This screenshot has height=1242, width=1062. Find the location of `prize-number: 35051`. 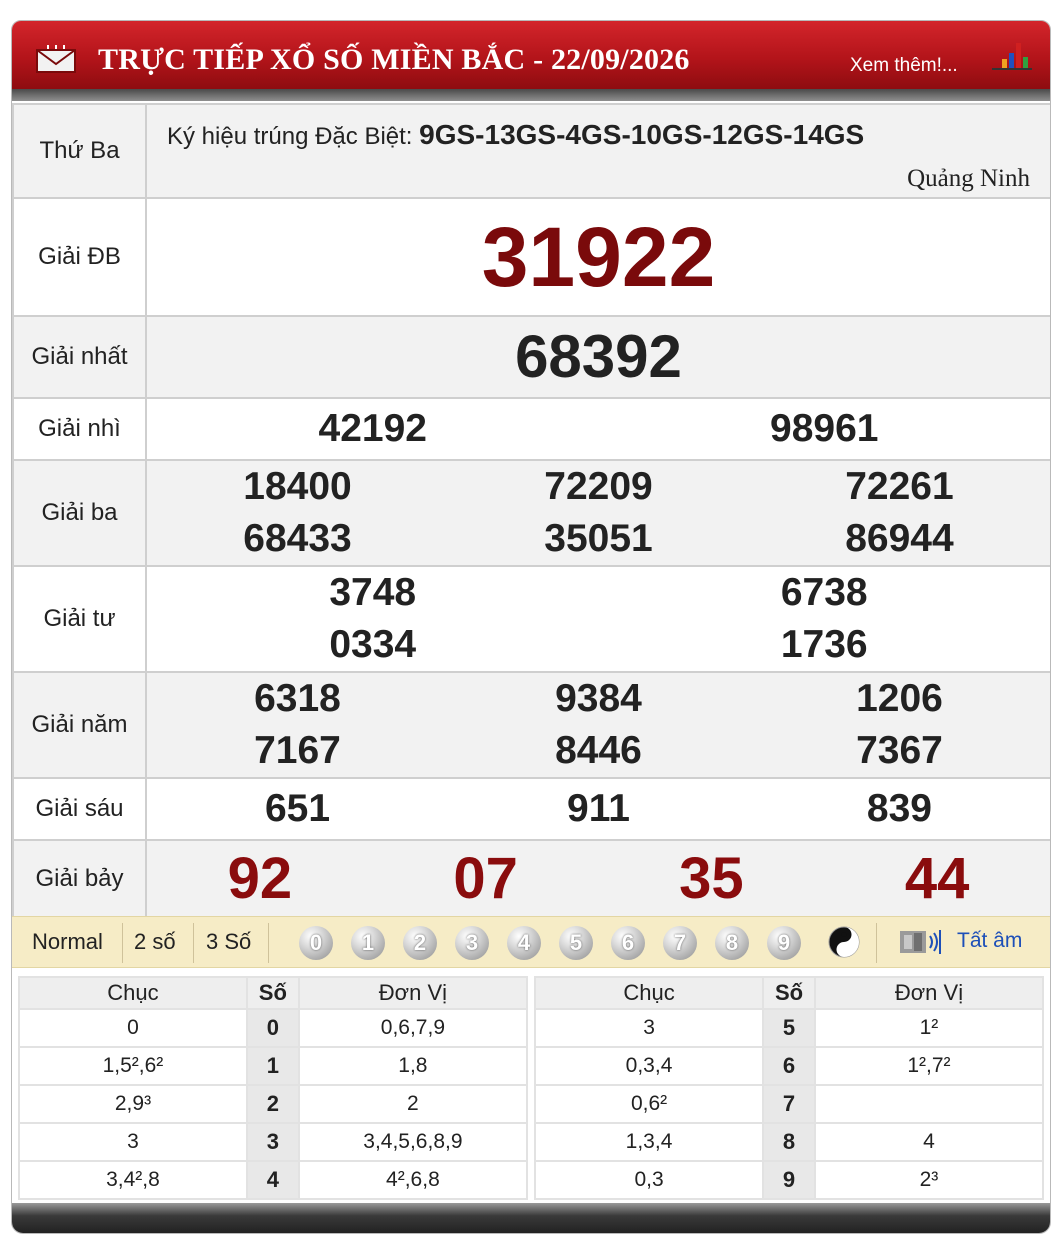

prize-number: 35051 is located at coordinates (598, 538).